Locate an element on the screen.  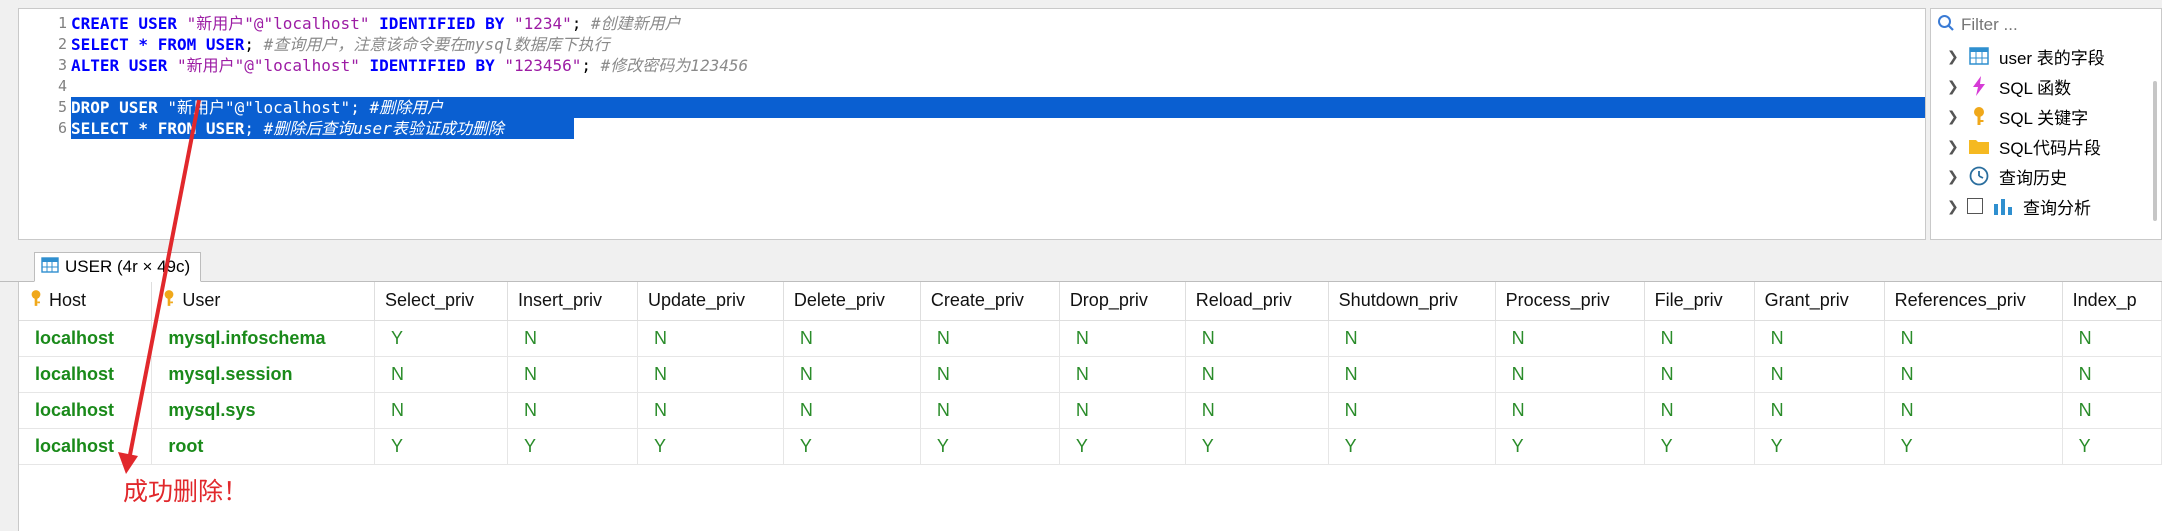
column-header: Create_priv is located at coordinates (990, 301).